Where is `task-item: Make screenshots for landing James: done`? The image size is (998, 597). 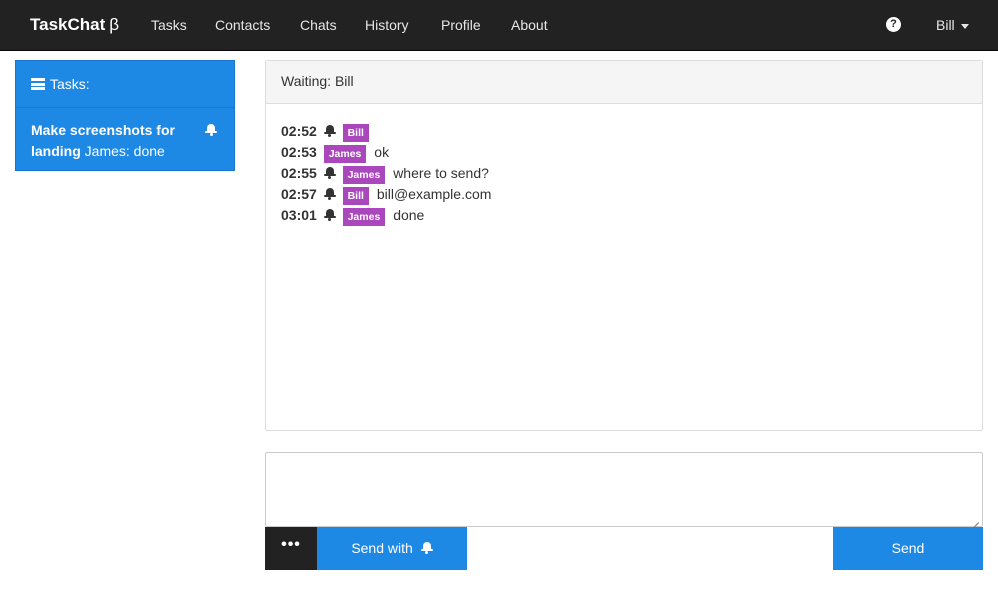
task-item: Make screenshots for landing James: done is located at coordinates (125, 139).